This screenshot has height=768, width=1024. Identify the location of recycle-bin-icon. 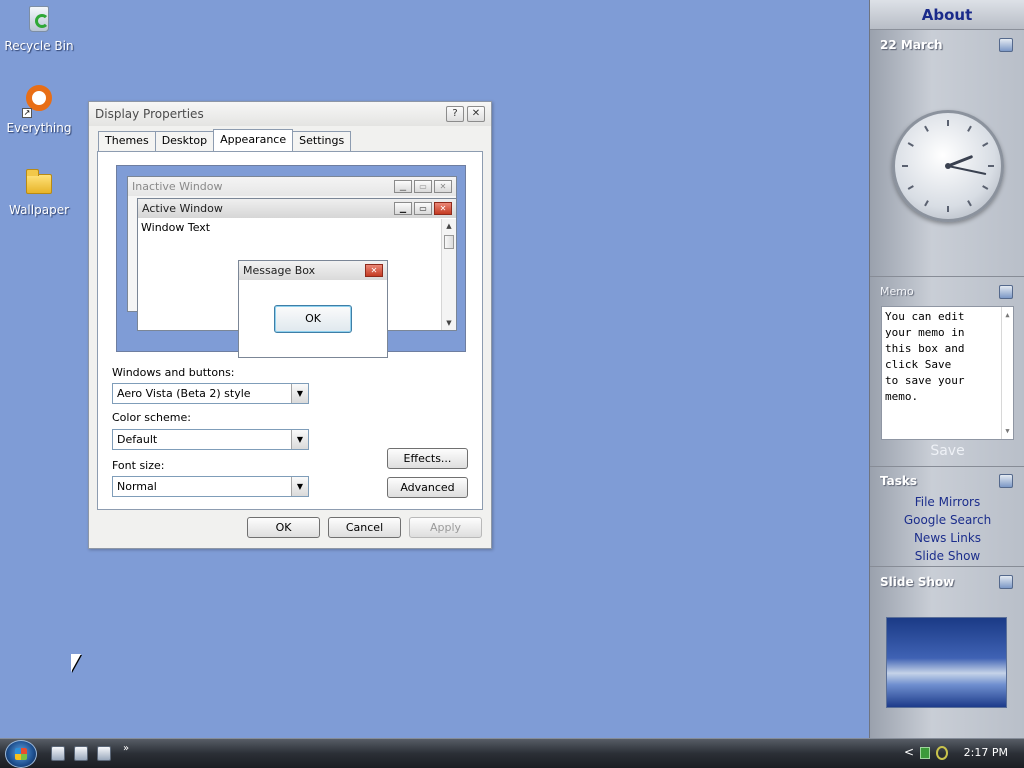
(39, 19).